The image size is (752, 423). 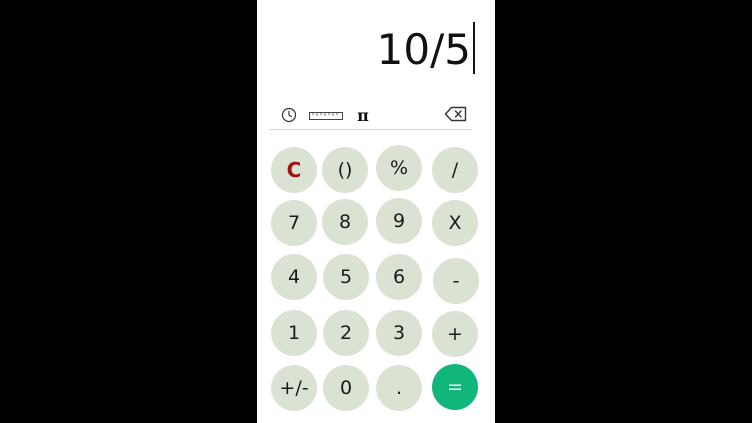 What do you see at coordinates (346, 333) in the screenshot?
I see `digit-2-button: 2` at bounding box center [346, 333].